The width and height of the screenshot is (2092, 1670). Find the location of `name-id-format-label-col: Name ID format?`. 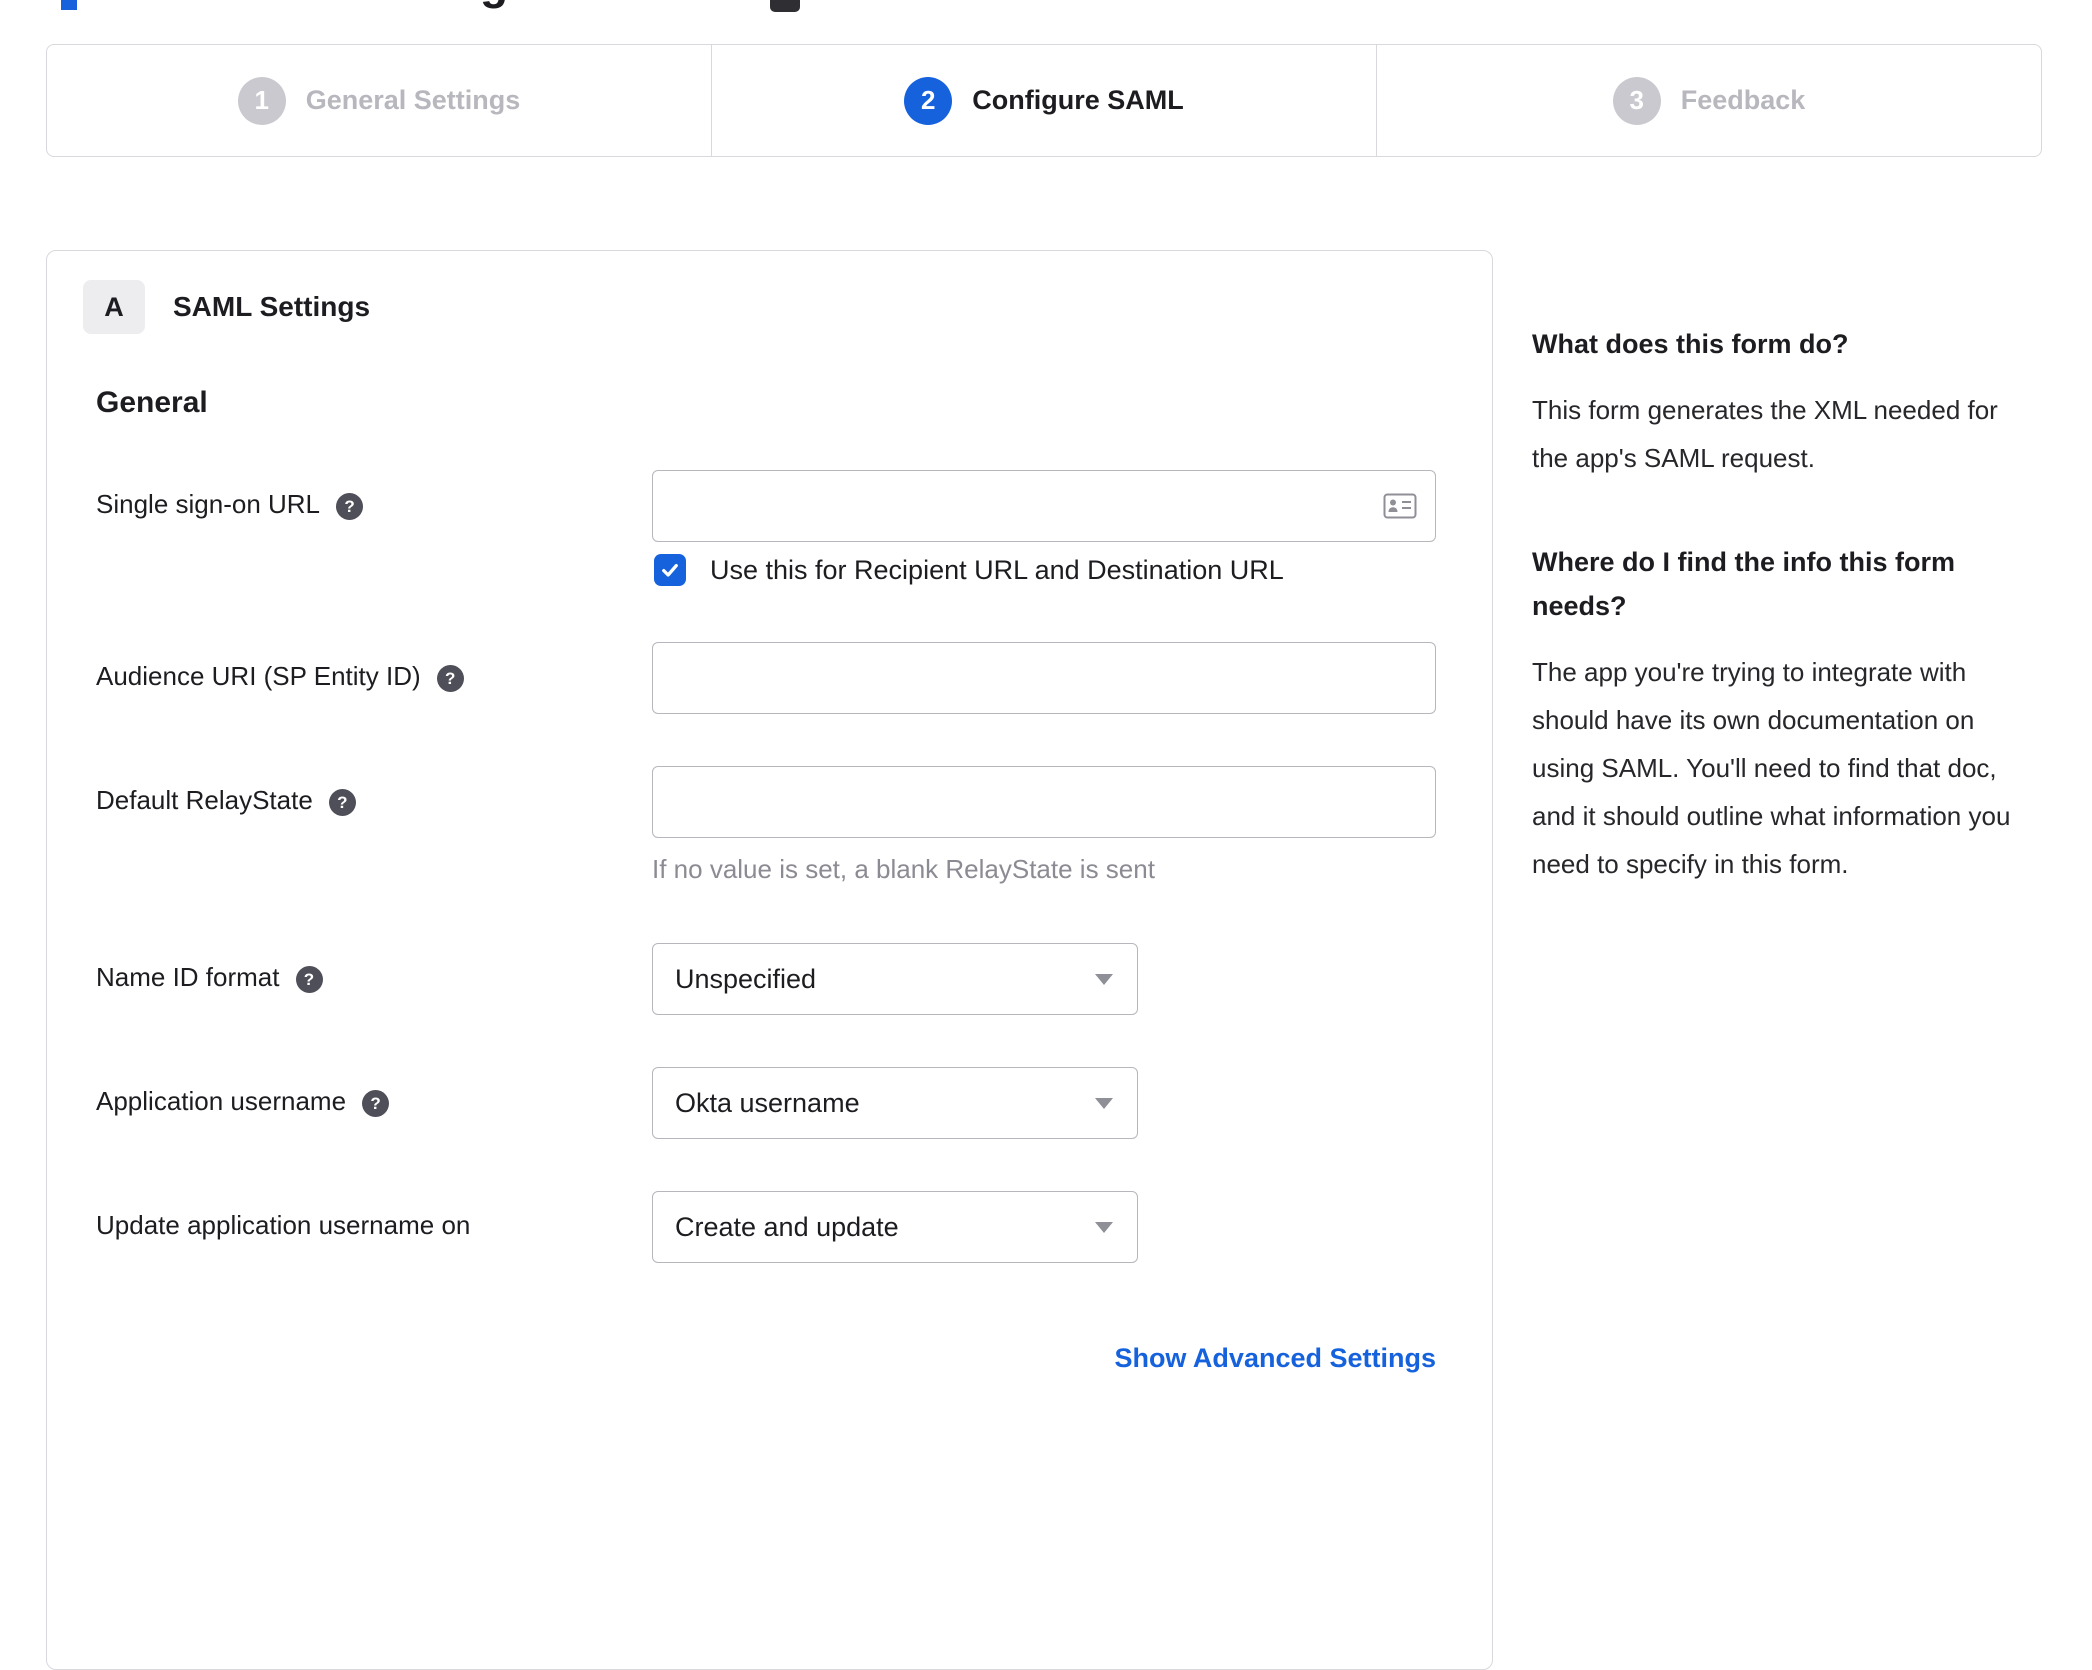

name-id-format-label-col: Name ID format? is located at coordinates (374, 979).